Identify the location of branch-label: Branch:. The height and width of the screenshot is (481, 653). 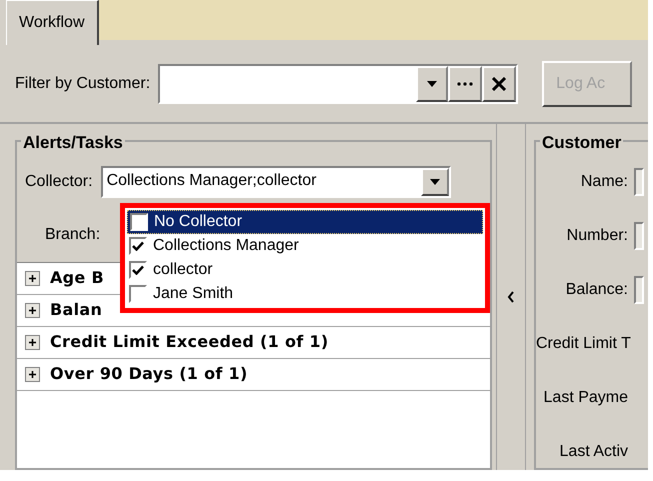
(72, 234).